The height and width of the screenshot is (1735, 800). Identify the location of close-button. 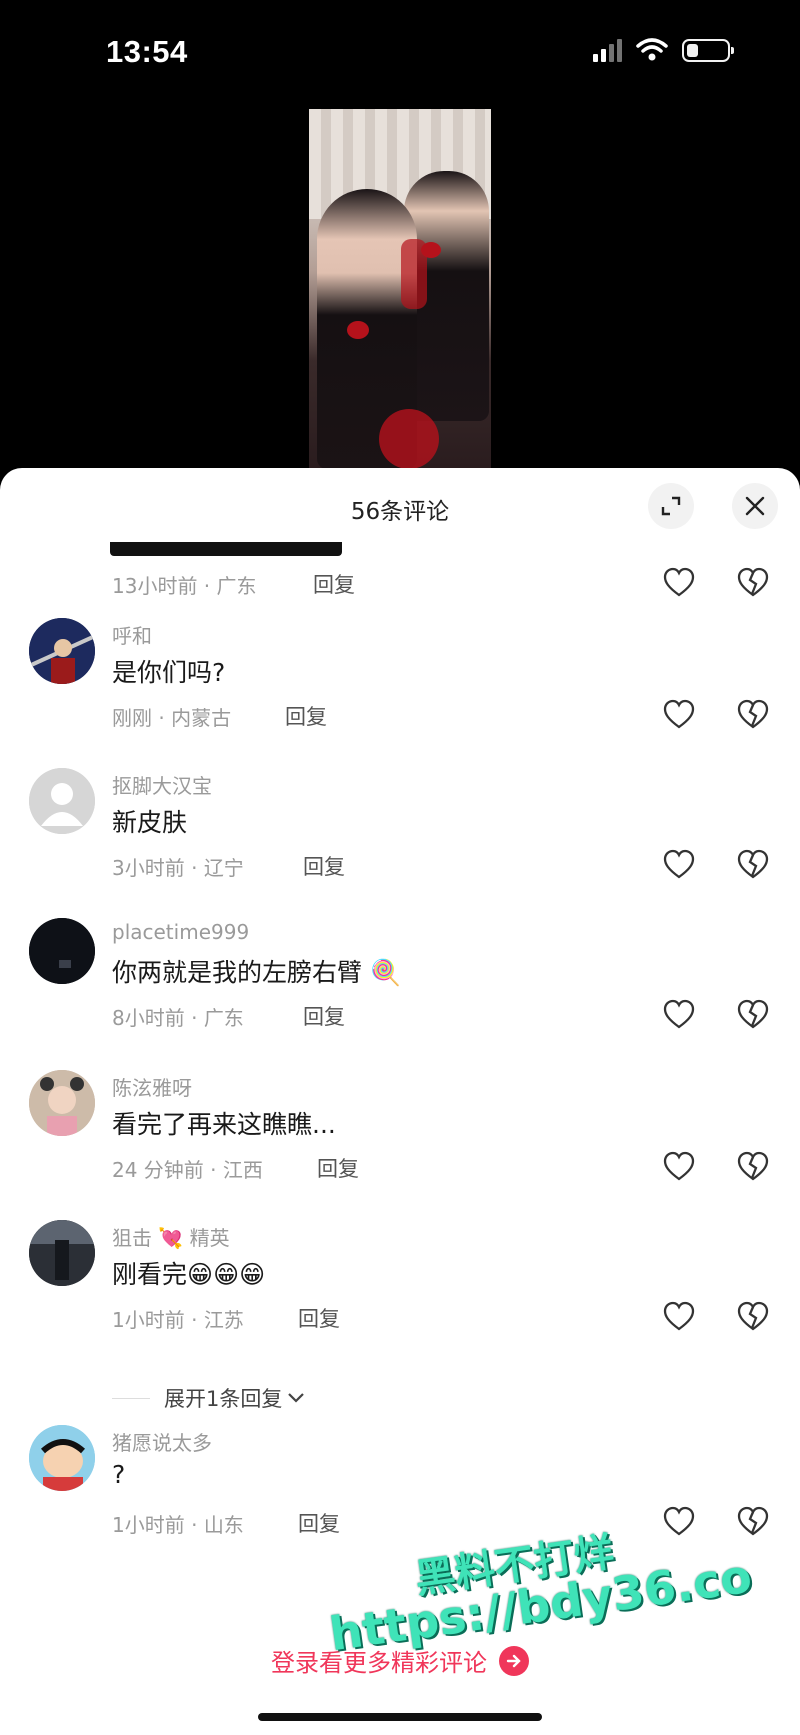
(755, 506).